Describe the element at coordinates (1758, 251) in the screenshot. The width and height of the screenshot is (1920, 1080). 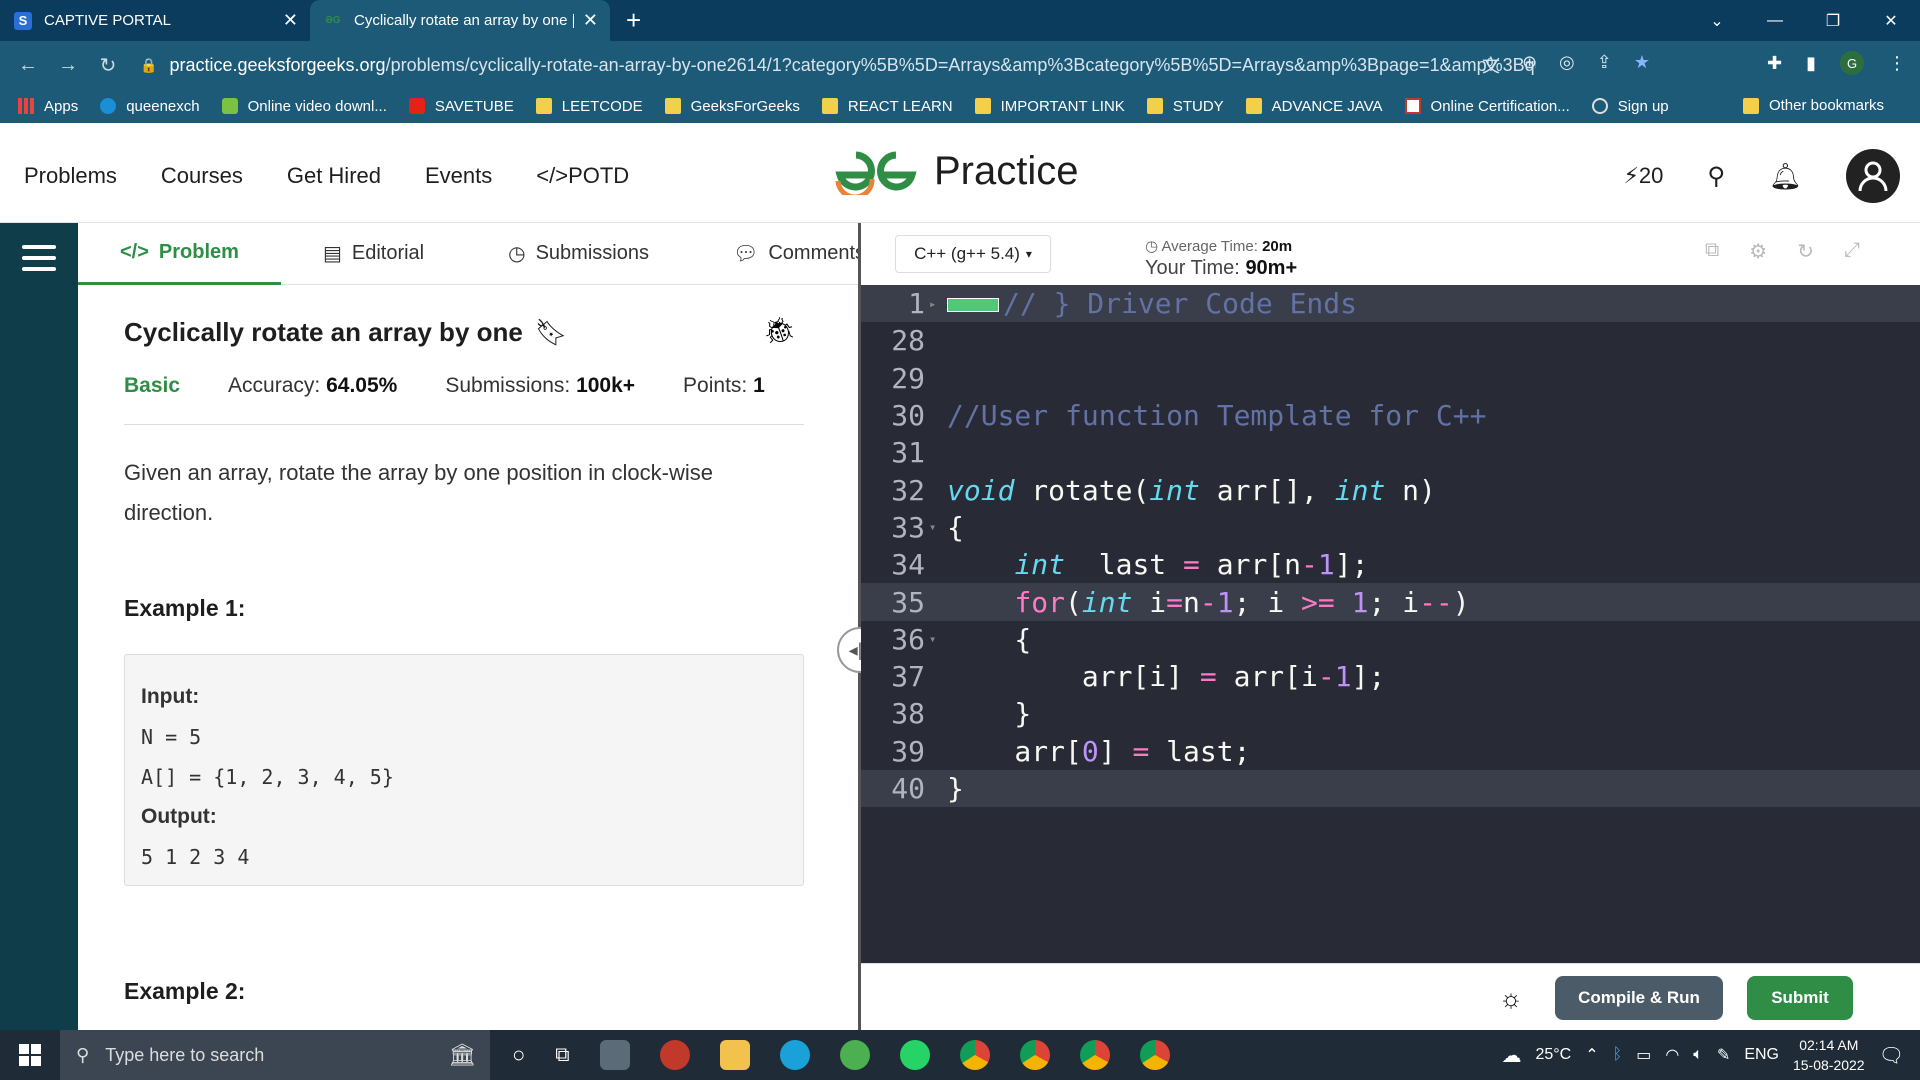
I see `settings-icon: ⚙` at that location.